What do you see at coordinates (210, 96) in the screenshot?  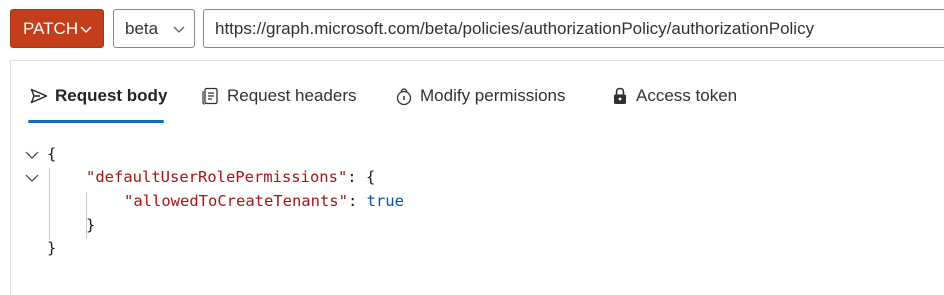 I see `document-icon` at bounding box center [210, 96].